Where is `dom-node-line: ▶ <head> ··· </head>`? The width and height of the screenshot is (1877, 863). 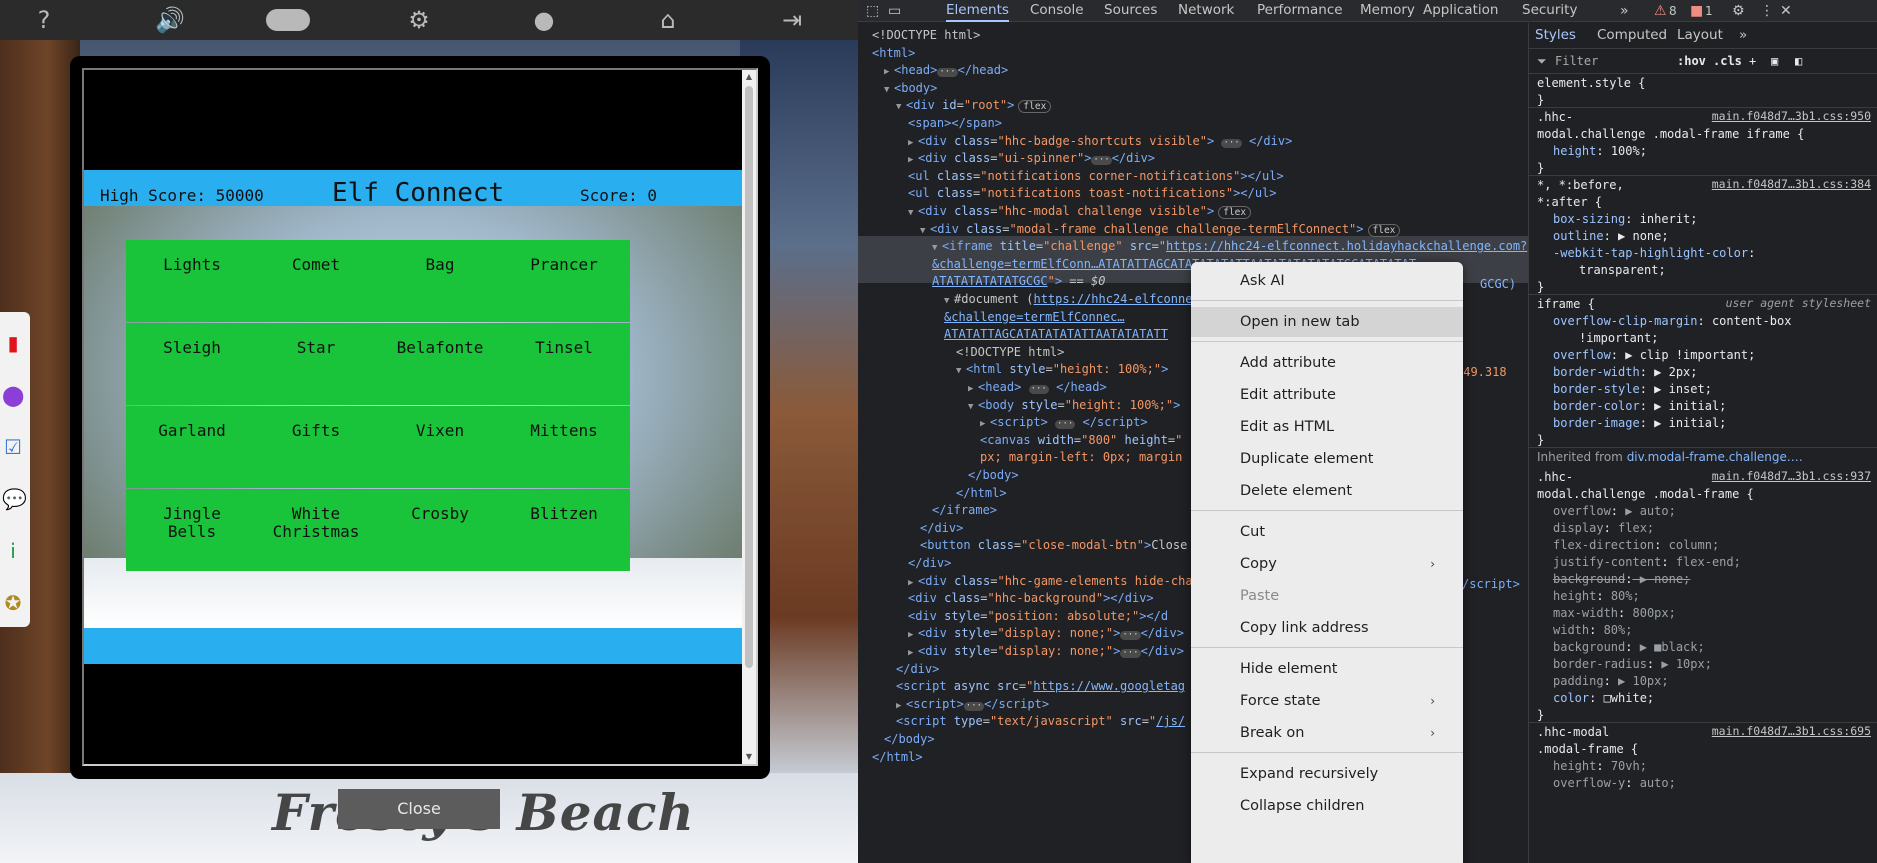
dom-node-line: ▶ <head> ··· </head> is located at coordinates (946, 70).